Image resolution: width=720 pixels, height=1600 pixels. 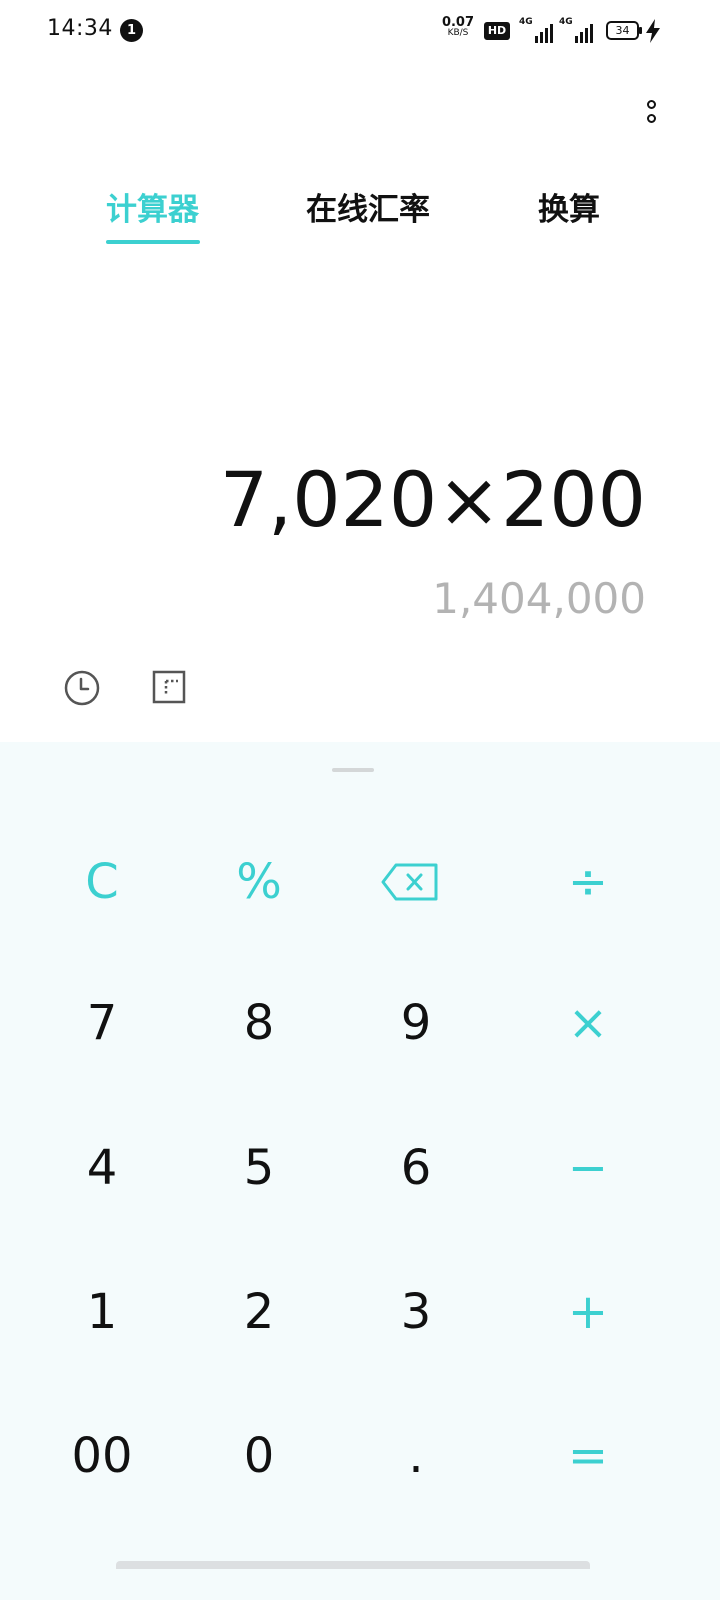 What do you see at coordinates (653, 31) in the screenshot?
I see `charging-icon` at bounding box center [653, 31].